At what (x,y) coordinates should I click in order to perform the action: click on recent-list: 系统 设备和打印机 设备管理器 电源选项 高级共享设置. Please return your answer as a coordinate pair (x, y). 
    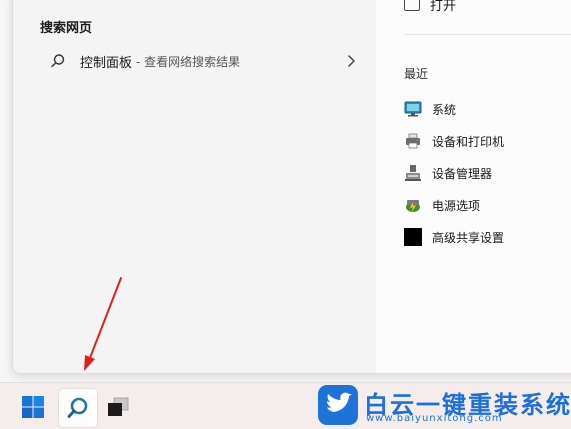
    Looking at the image, I should click on (454, 173).